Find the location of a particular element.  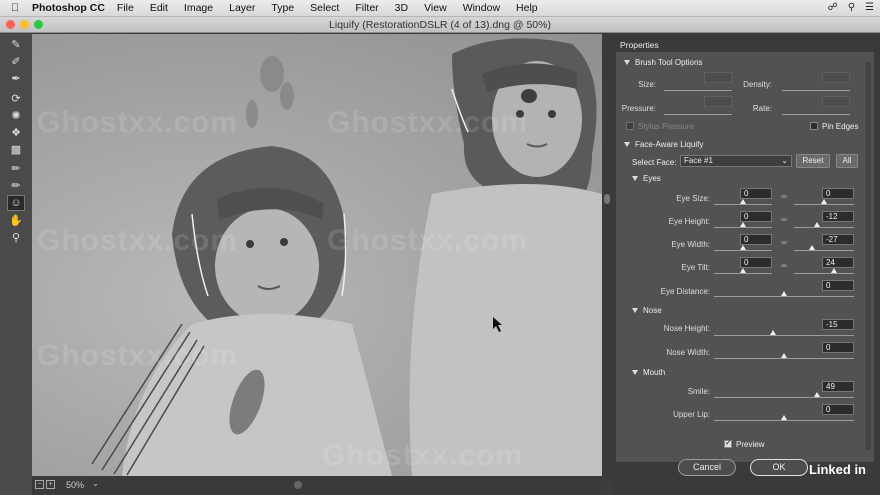

menu-window: Window is located at coordinates (481, 8).